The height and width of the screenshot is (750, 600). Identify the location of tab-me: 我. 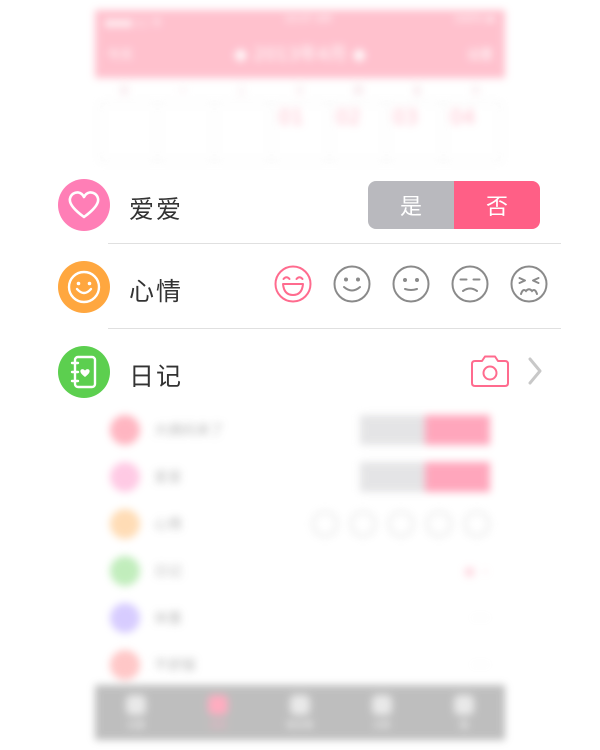
(464, 712).